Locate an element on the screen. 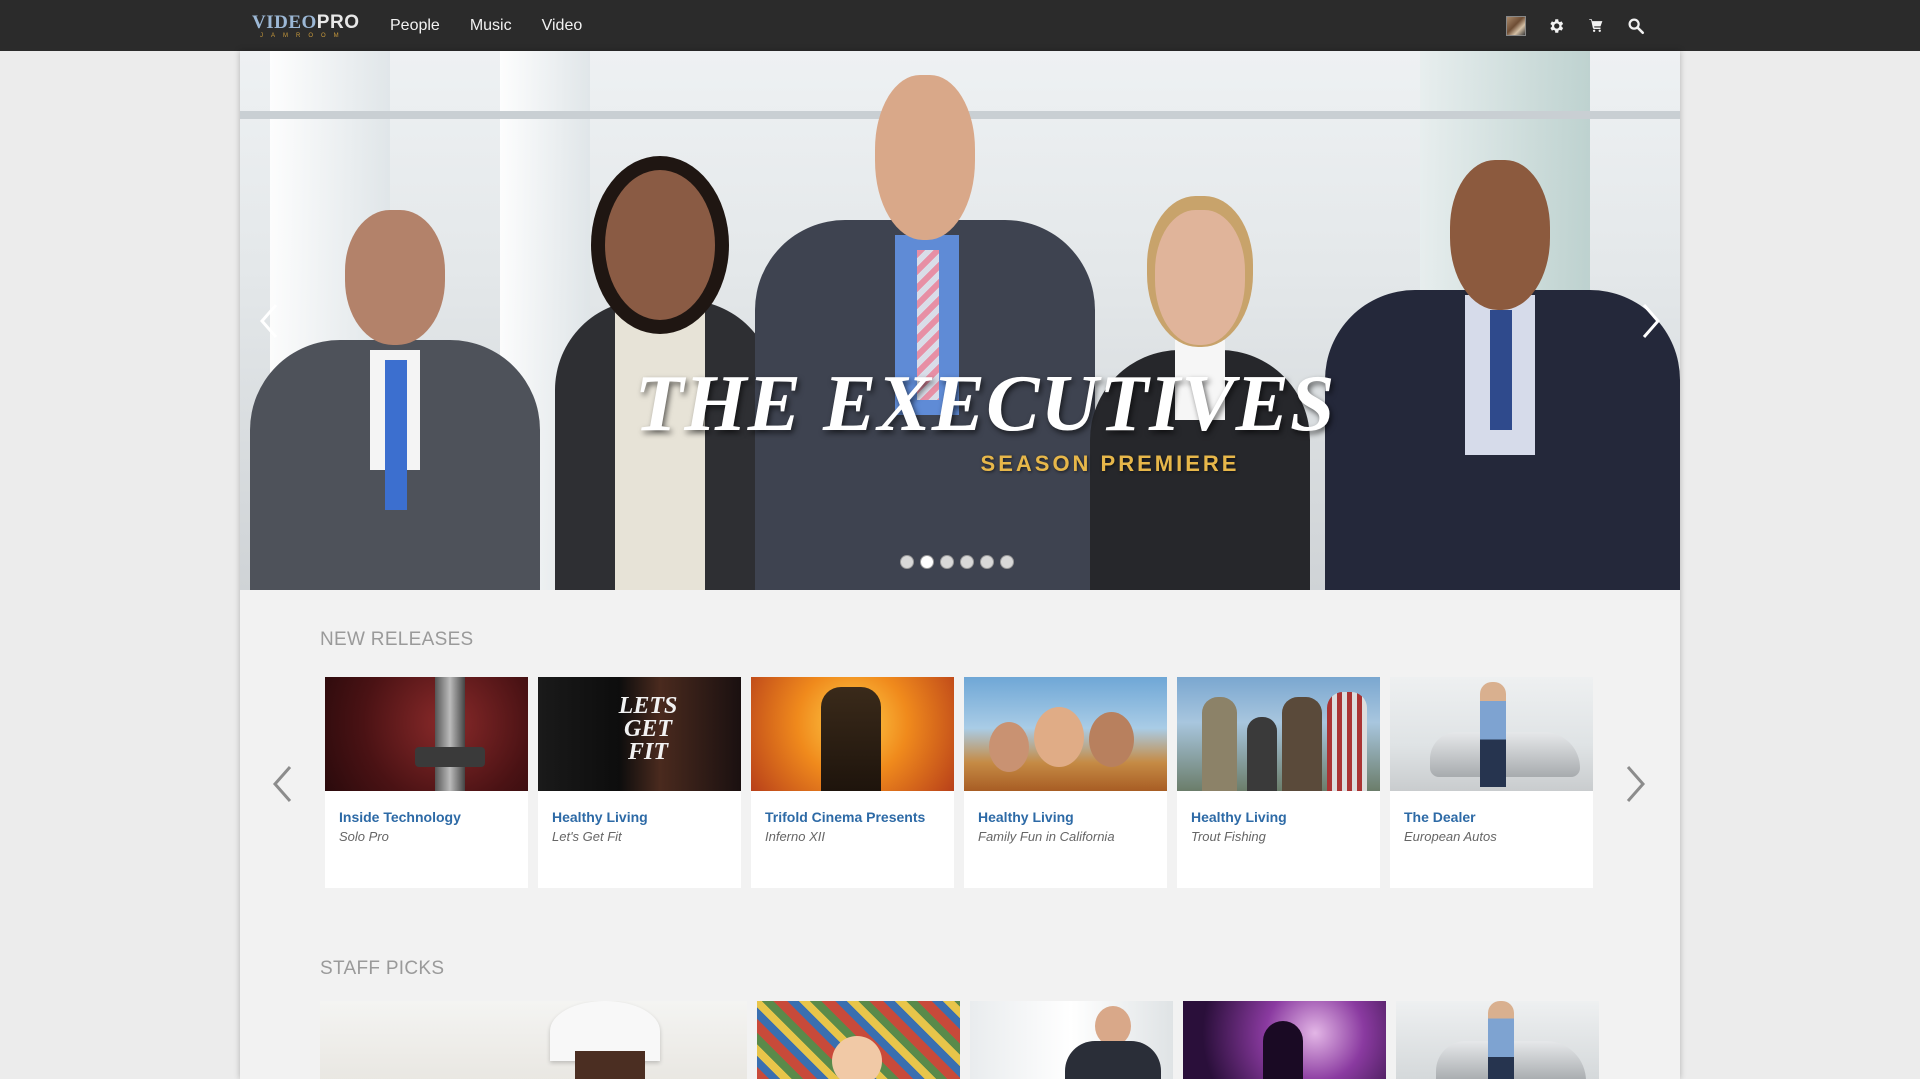  logo-tagline: JAMROOM is located at coordinates (303, 36).